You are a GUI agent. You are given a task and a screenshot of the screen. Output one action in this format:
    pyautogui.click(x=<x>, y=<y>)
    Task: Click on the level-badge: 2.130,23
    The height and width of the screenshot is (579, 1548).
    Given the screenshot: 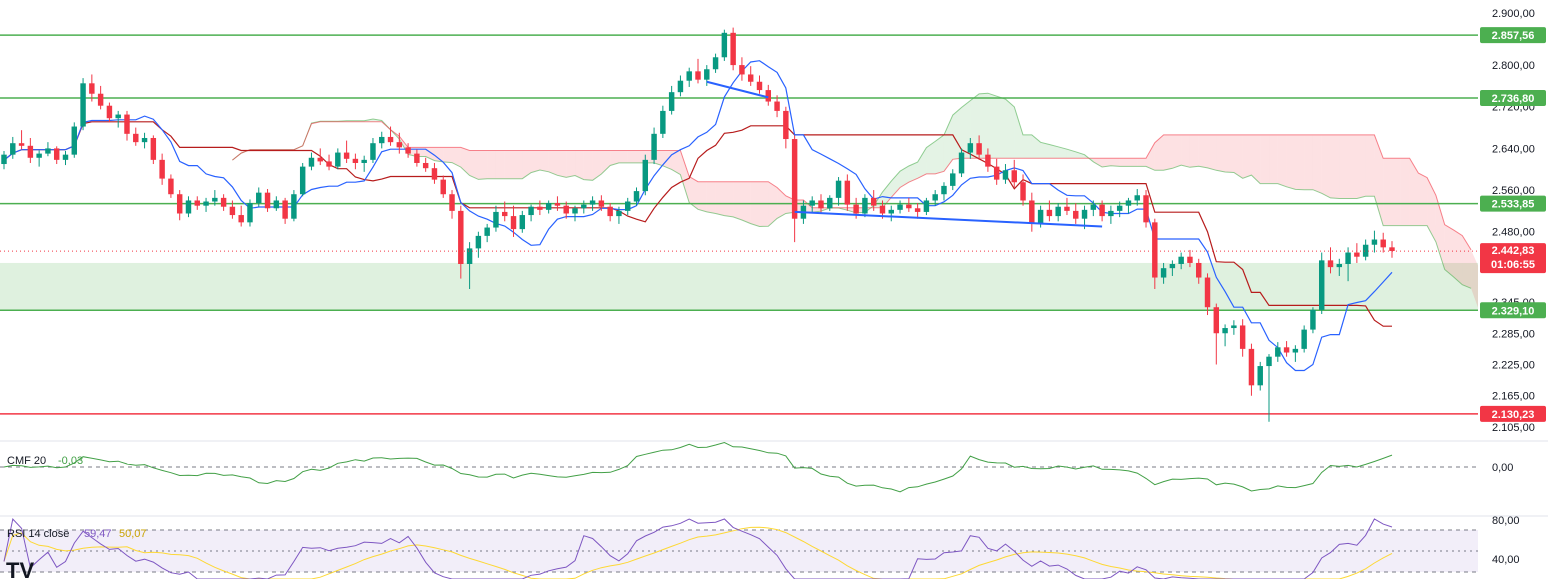 What is the action you would take?
    pyautogui.click(x=1513, y=413)
    